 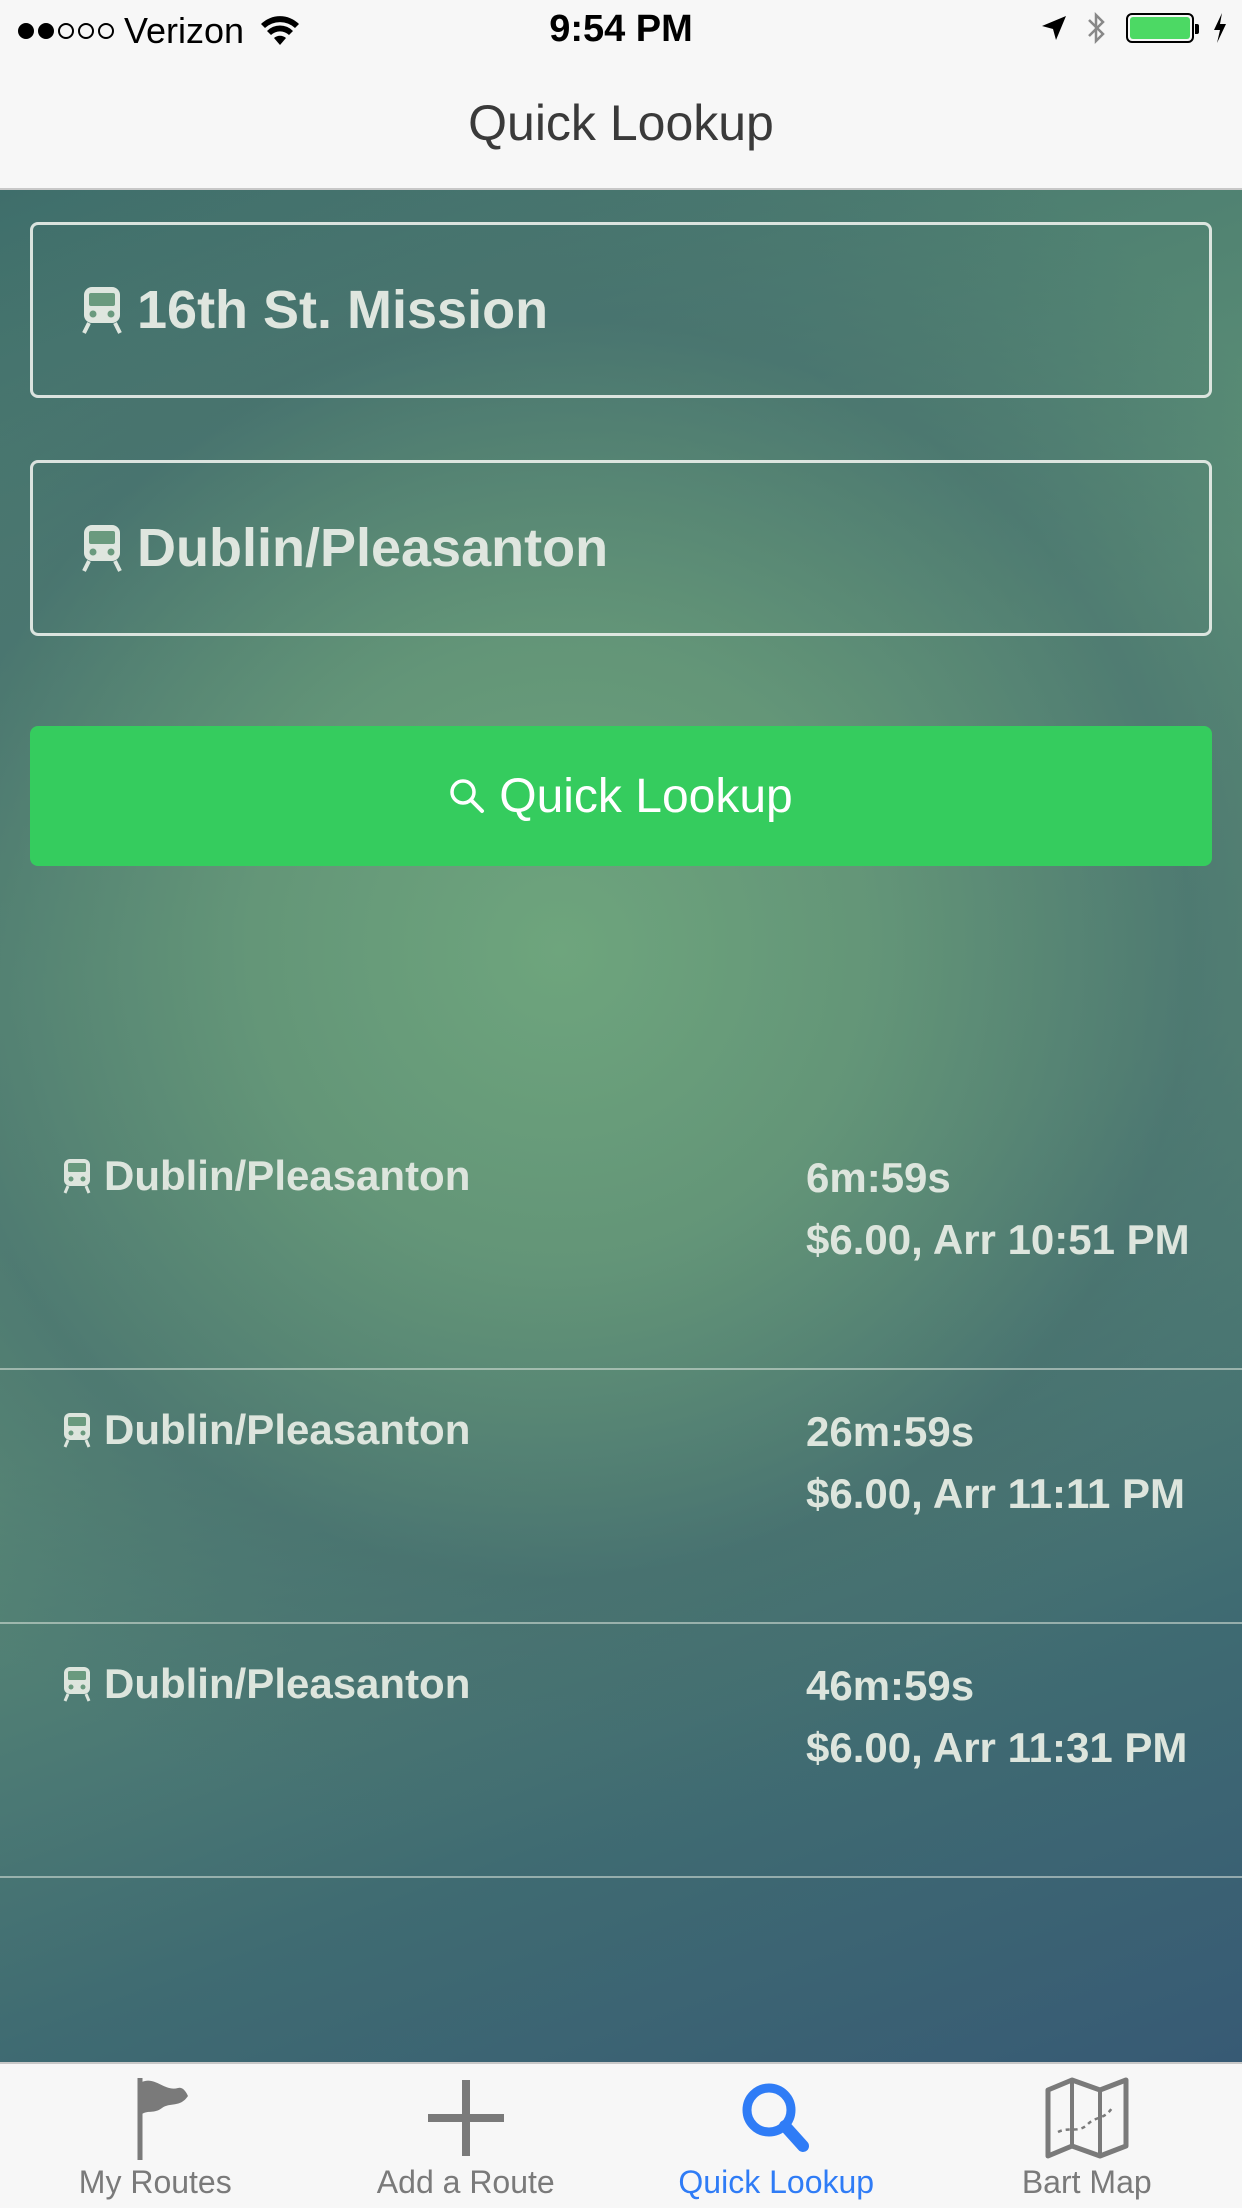 What do you see at coordinates (998, 1239) in the screenshot?
I see `result-fare-arrival: $6.00, Arr 10:51 PM` at bounding box center [998, 1239].